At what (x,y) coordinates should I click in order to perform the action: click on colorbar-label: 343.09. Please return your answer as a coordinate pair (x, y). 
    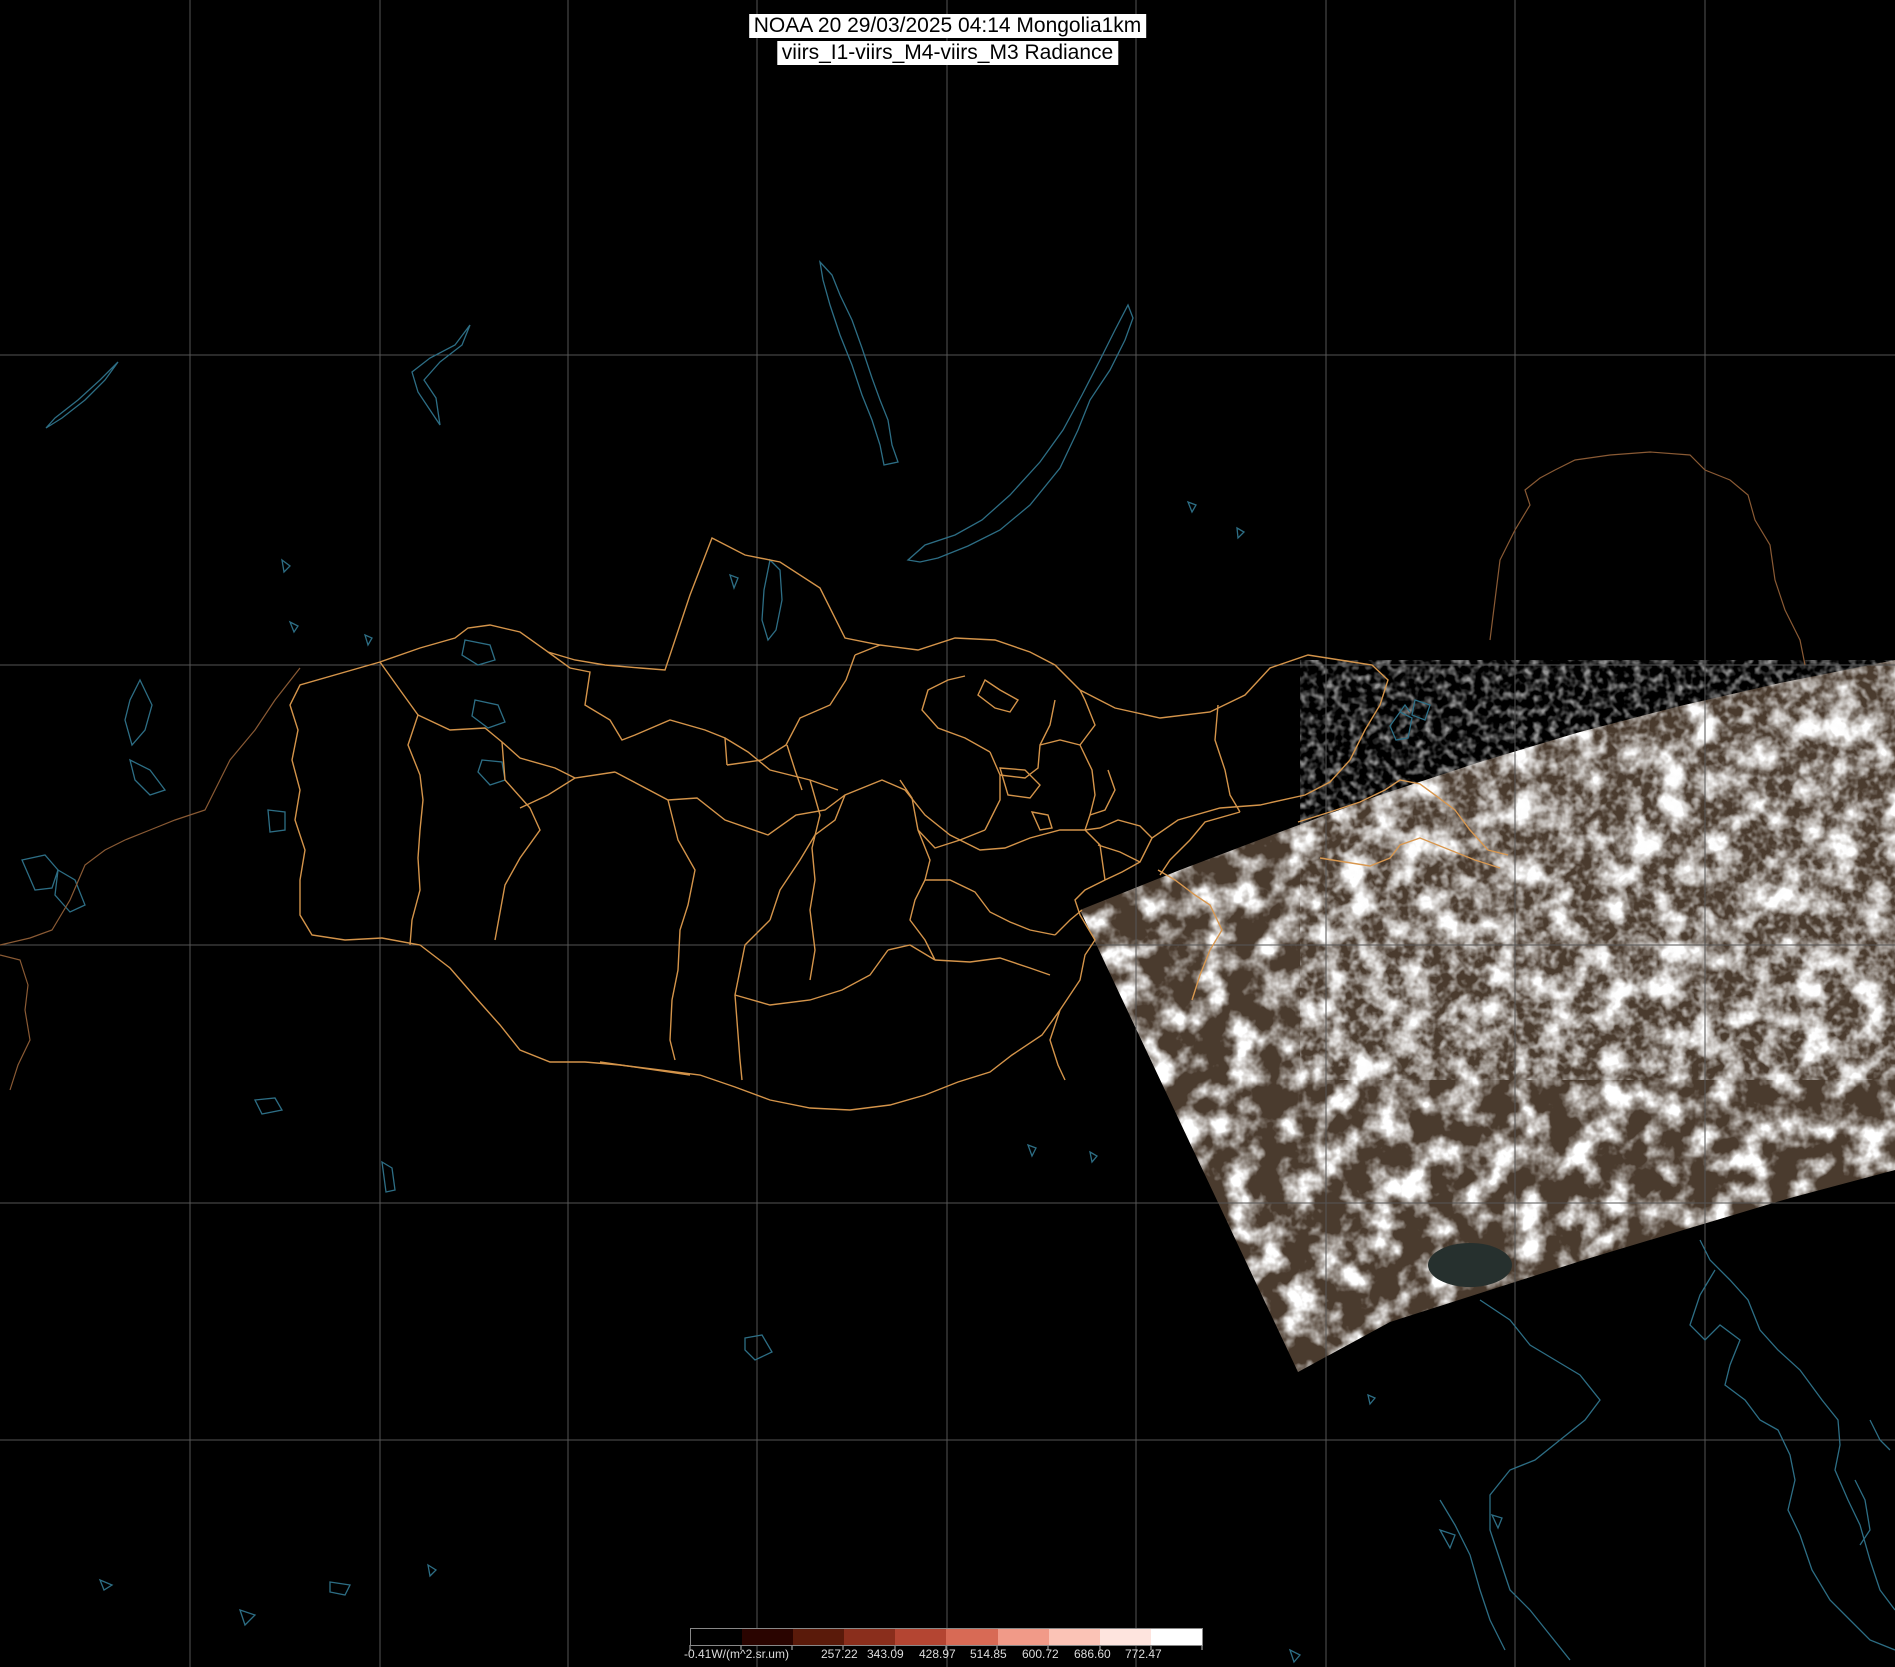
    Looking at the image, I should click on (885, 1654).